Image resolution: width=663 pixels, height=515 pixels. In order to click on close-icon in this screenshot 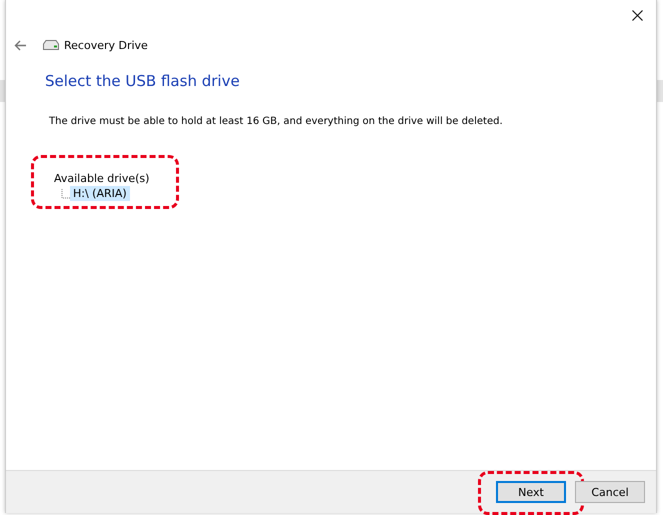, I will do `click(637, 15)`.